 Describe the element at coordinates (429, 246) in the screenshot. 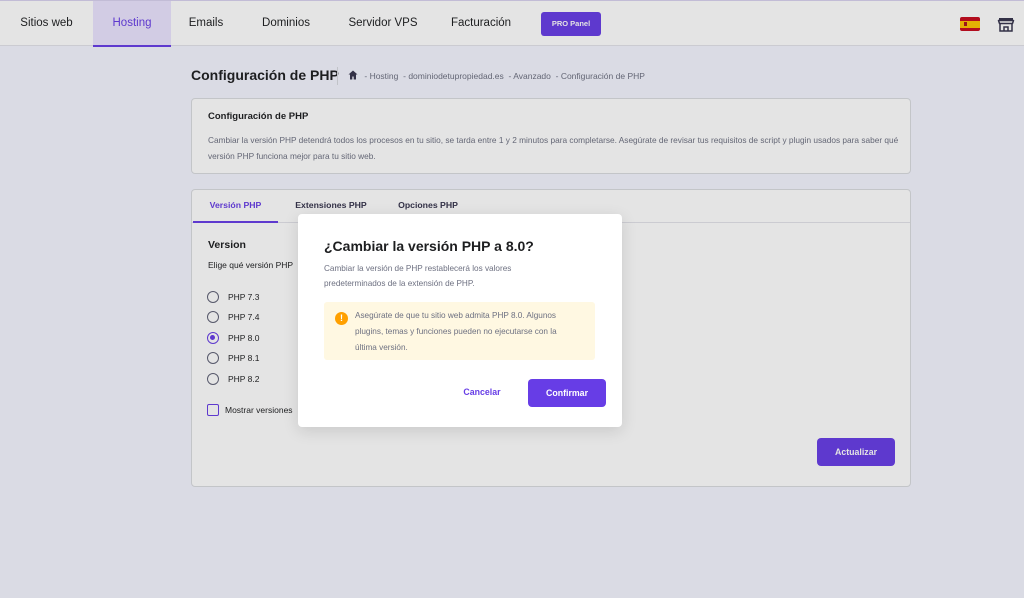

I see `dialog-title: ¿Cambiar la versión PHP a 8.0?` at that location.